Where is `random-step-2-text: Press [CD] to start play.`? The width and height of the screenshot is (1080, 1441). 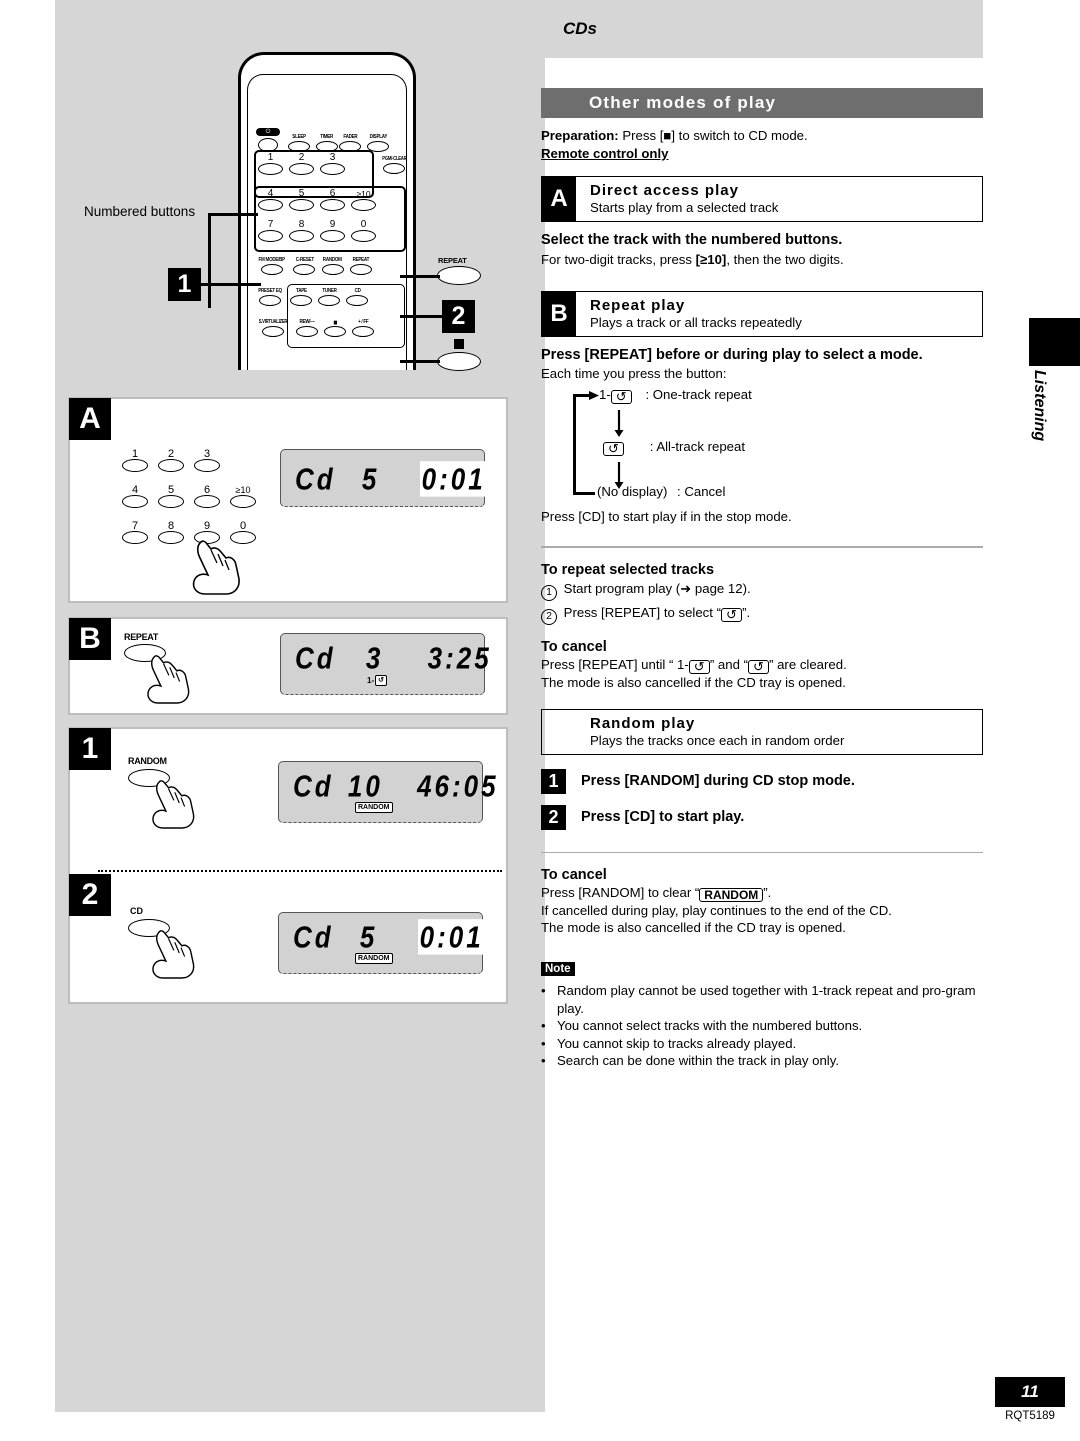 random-step-2-text: Press [CD] to start play. is located at coordinates (663, 816).